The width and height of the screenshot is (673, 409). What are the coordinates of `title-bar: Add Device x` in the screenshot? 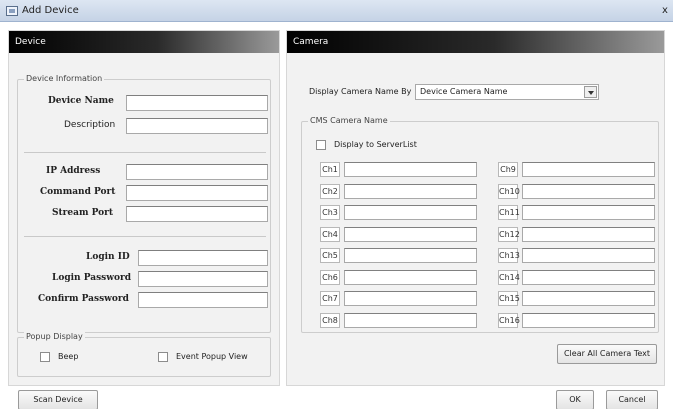 It's located at (336, 11).